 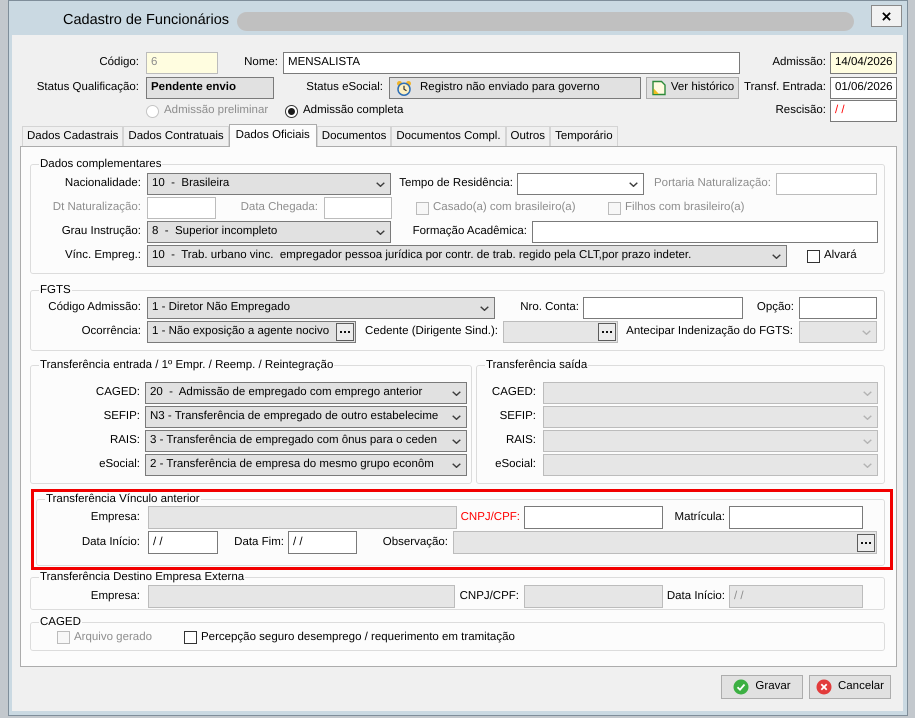 What do you see at coordinates (353, 111) in the screenshot?
I see `radio-label: Admissão completa` at bounding box center [353, 111].